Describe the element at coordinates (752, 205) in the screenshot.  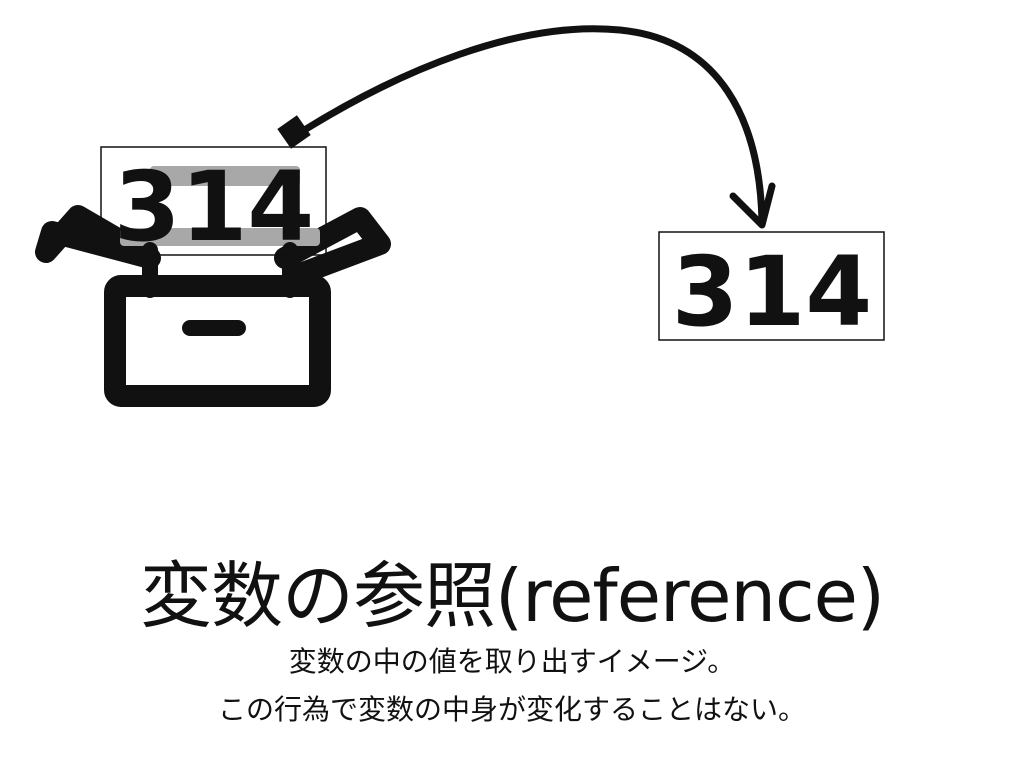
I see `arrow-head` at that location.